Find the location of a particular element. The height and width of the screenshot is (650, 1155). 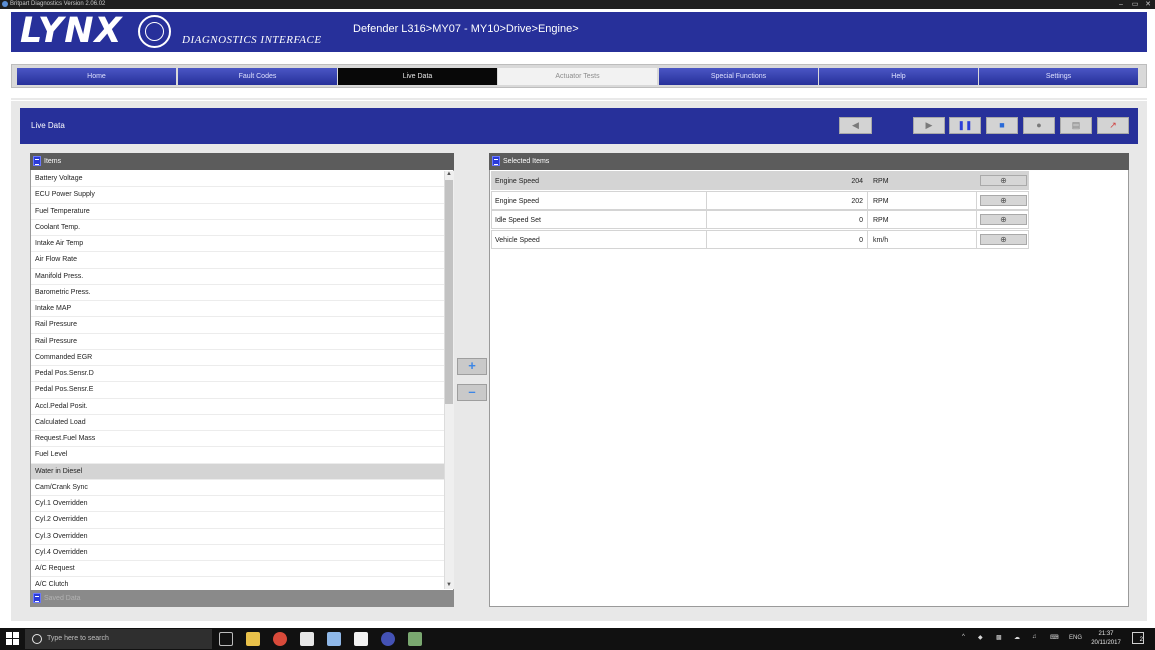

item-row: A/C Request is located at coordinates (237, 569).